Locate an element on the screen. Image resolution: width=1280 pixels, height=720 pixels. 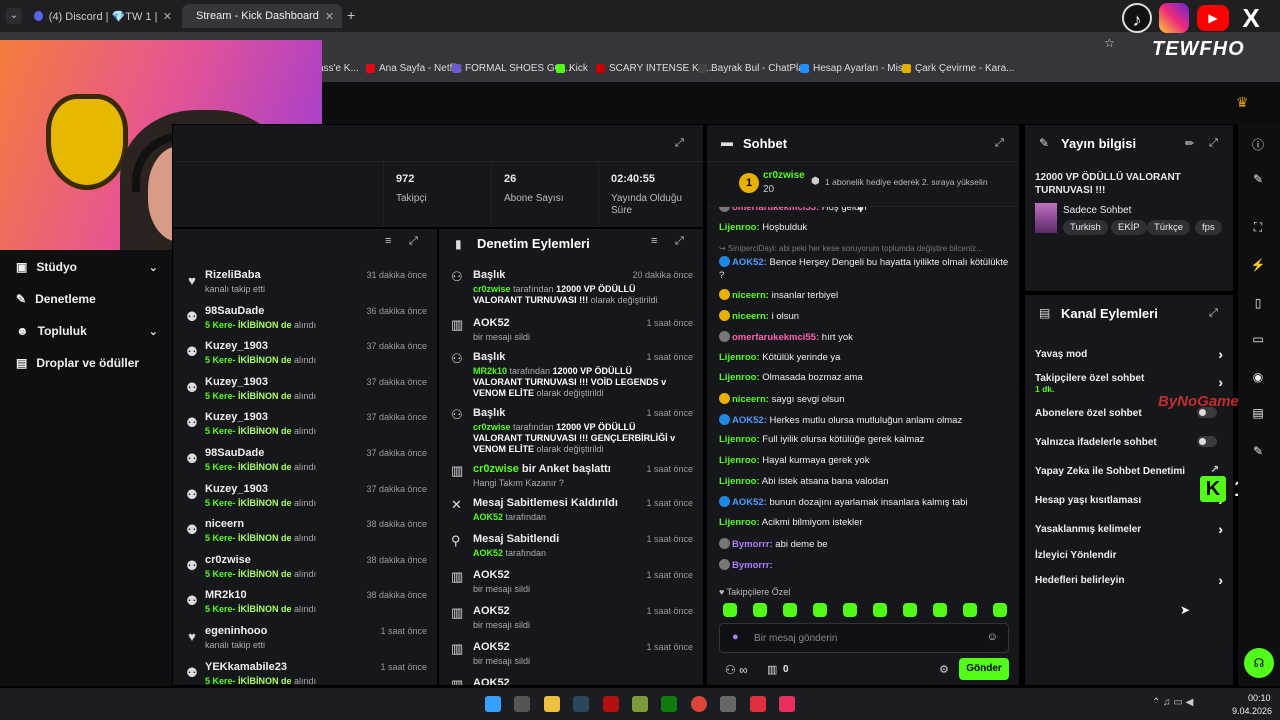
moderation-actor: cr0zwise is located at coordinates (492, 289).